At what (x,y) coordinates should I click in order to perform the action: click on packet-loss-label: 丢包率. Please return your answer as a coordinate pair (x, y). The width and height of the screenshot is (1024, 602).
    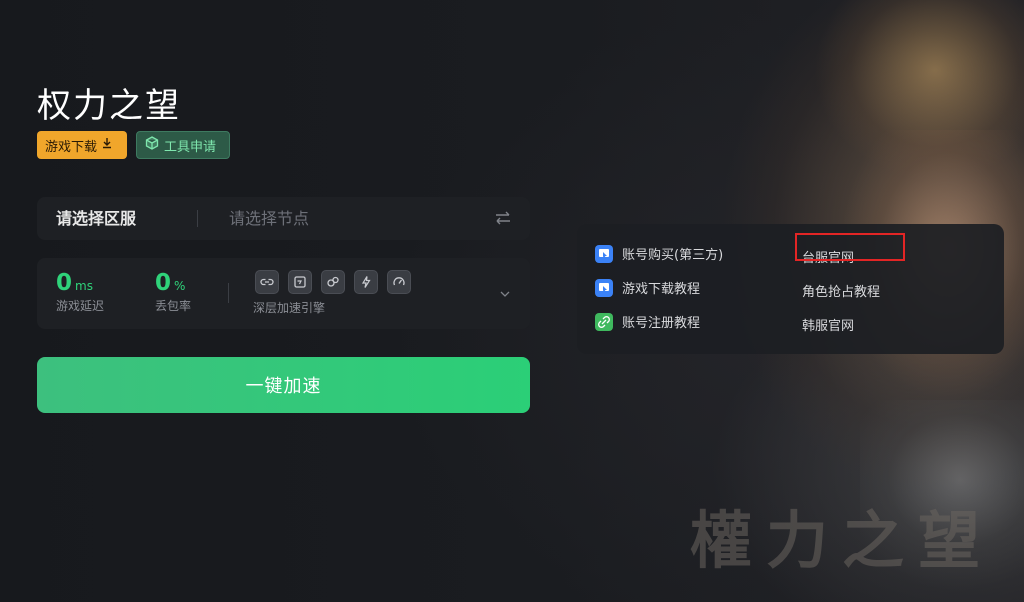
    Looking at the image, I should click on (173, 306).